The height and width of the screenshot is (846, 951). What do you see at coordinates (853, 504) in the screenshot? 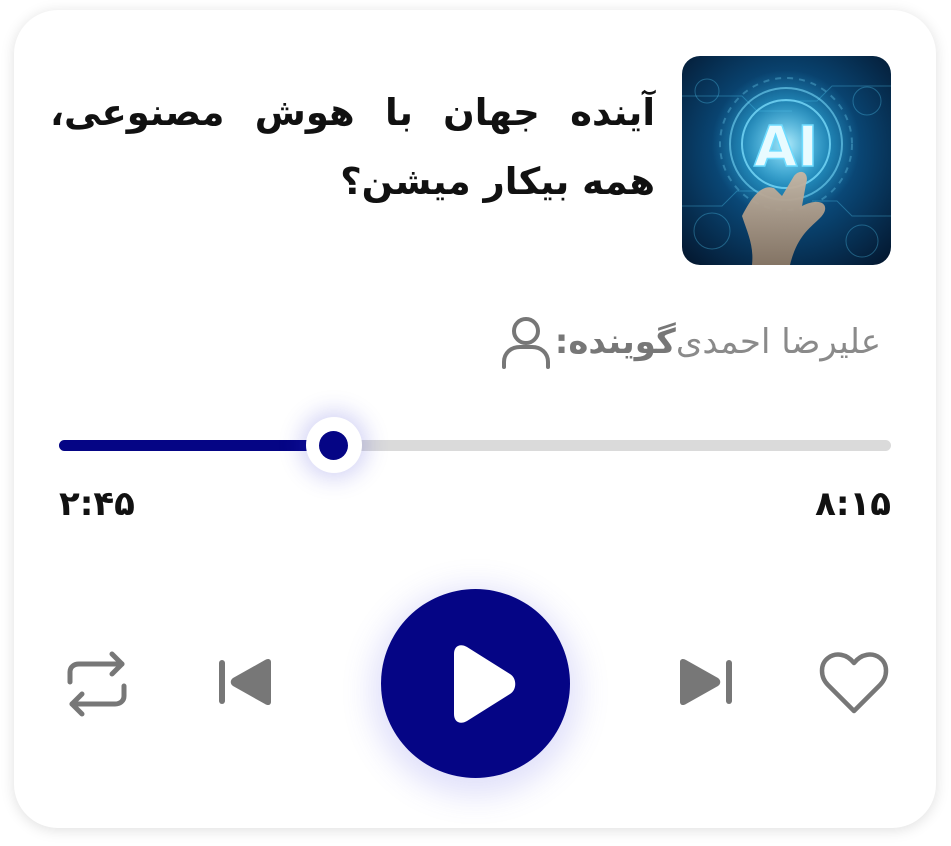
I see `total-time: ۸:۱۵` at bounding box center [853, 504].